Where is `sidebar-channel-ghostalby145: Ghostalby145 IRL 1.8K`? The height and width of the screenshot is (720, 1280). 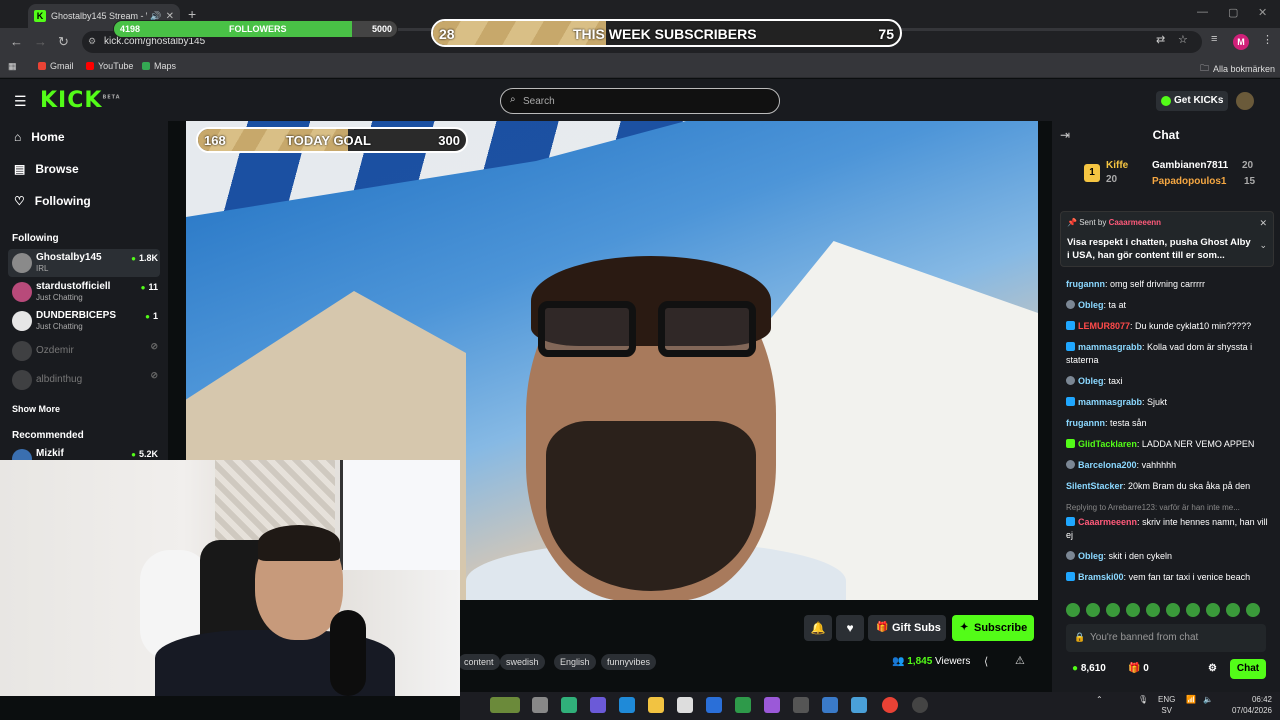
sidebar-channel-ghostalby145: Ghostalby145 IRL 1.8K is located at coordinates (84, 263).